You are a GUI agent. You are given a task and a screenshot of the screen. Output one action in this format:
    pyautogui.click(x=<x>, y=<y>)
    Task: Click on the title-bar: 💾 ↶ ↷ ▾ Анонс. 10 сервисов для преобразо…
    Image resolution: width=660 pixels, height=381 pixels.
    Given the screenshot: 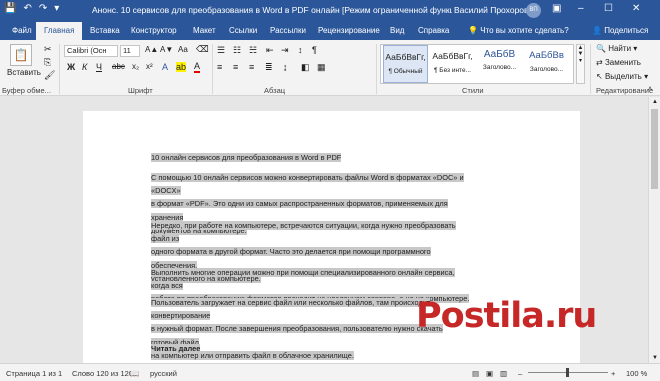 What is the action you would take?
    pyautogui.click(x=330, y=11)
    